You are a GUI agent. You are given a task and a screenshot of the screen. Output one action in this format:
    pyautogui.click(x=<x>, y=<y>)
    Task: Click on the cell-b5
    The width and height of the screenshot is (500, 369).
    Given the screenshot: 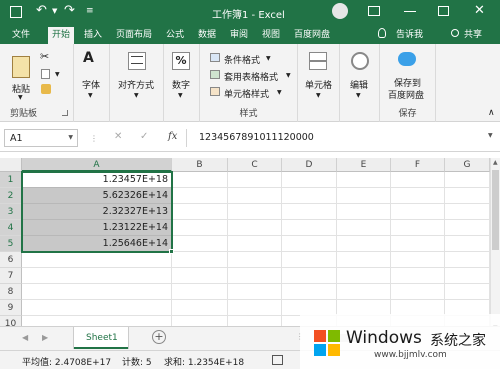 What is the action you would take?
    pyautogui.click(x=200, y=244)
    